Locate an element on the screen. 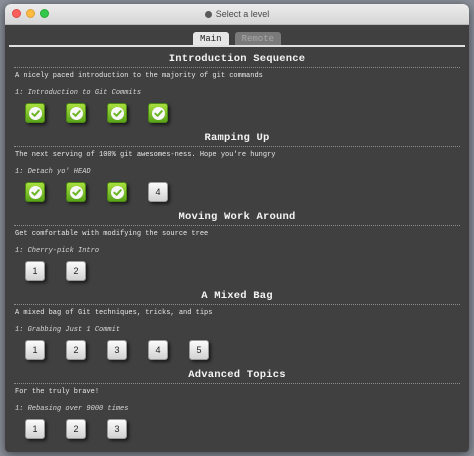 This screenshot has width=474, height=456. window-controls is located at coordinates (30, 13).